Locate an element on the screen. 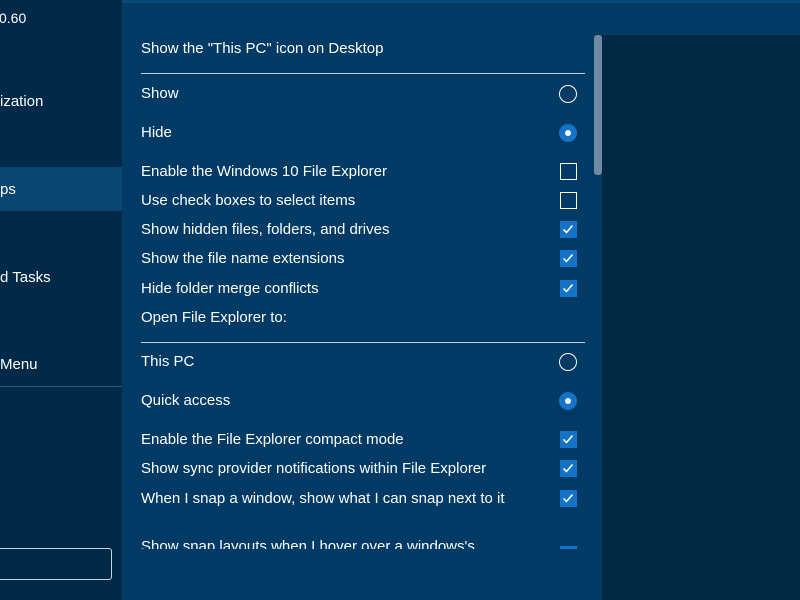 This screenshot has height=600, width=800. sidebar-item-label: Menu is located at coordinates (19, 364).